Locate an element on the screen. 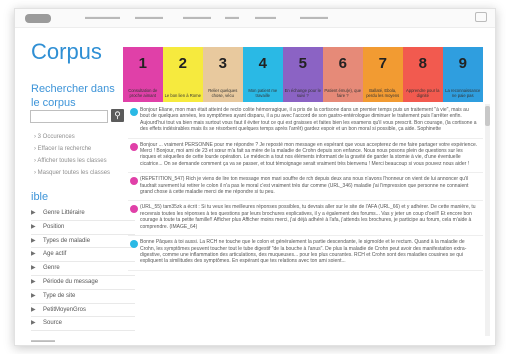  filter-item: ▶ Types de maladie is located at coordinates (83, 242).